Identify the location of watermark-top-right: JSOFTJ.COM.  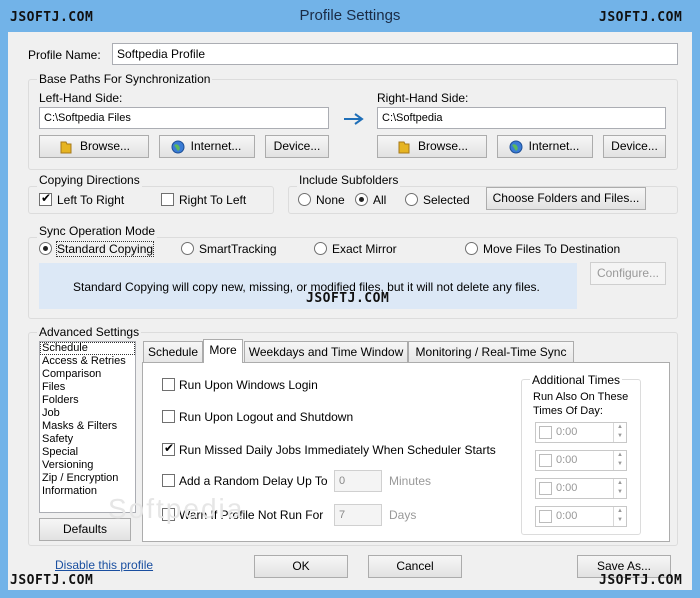
(641, 17).